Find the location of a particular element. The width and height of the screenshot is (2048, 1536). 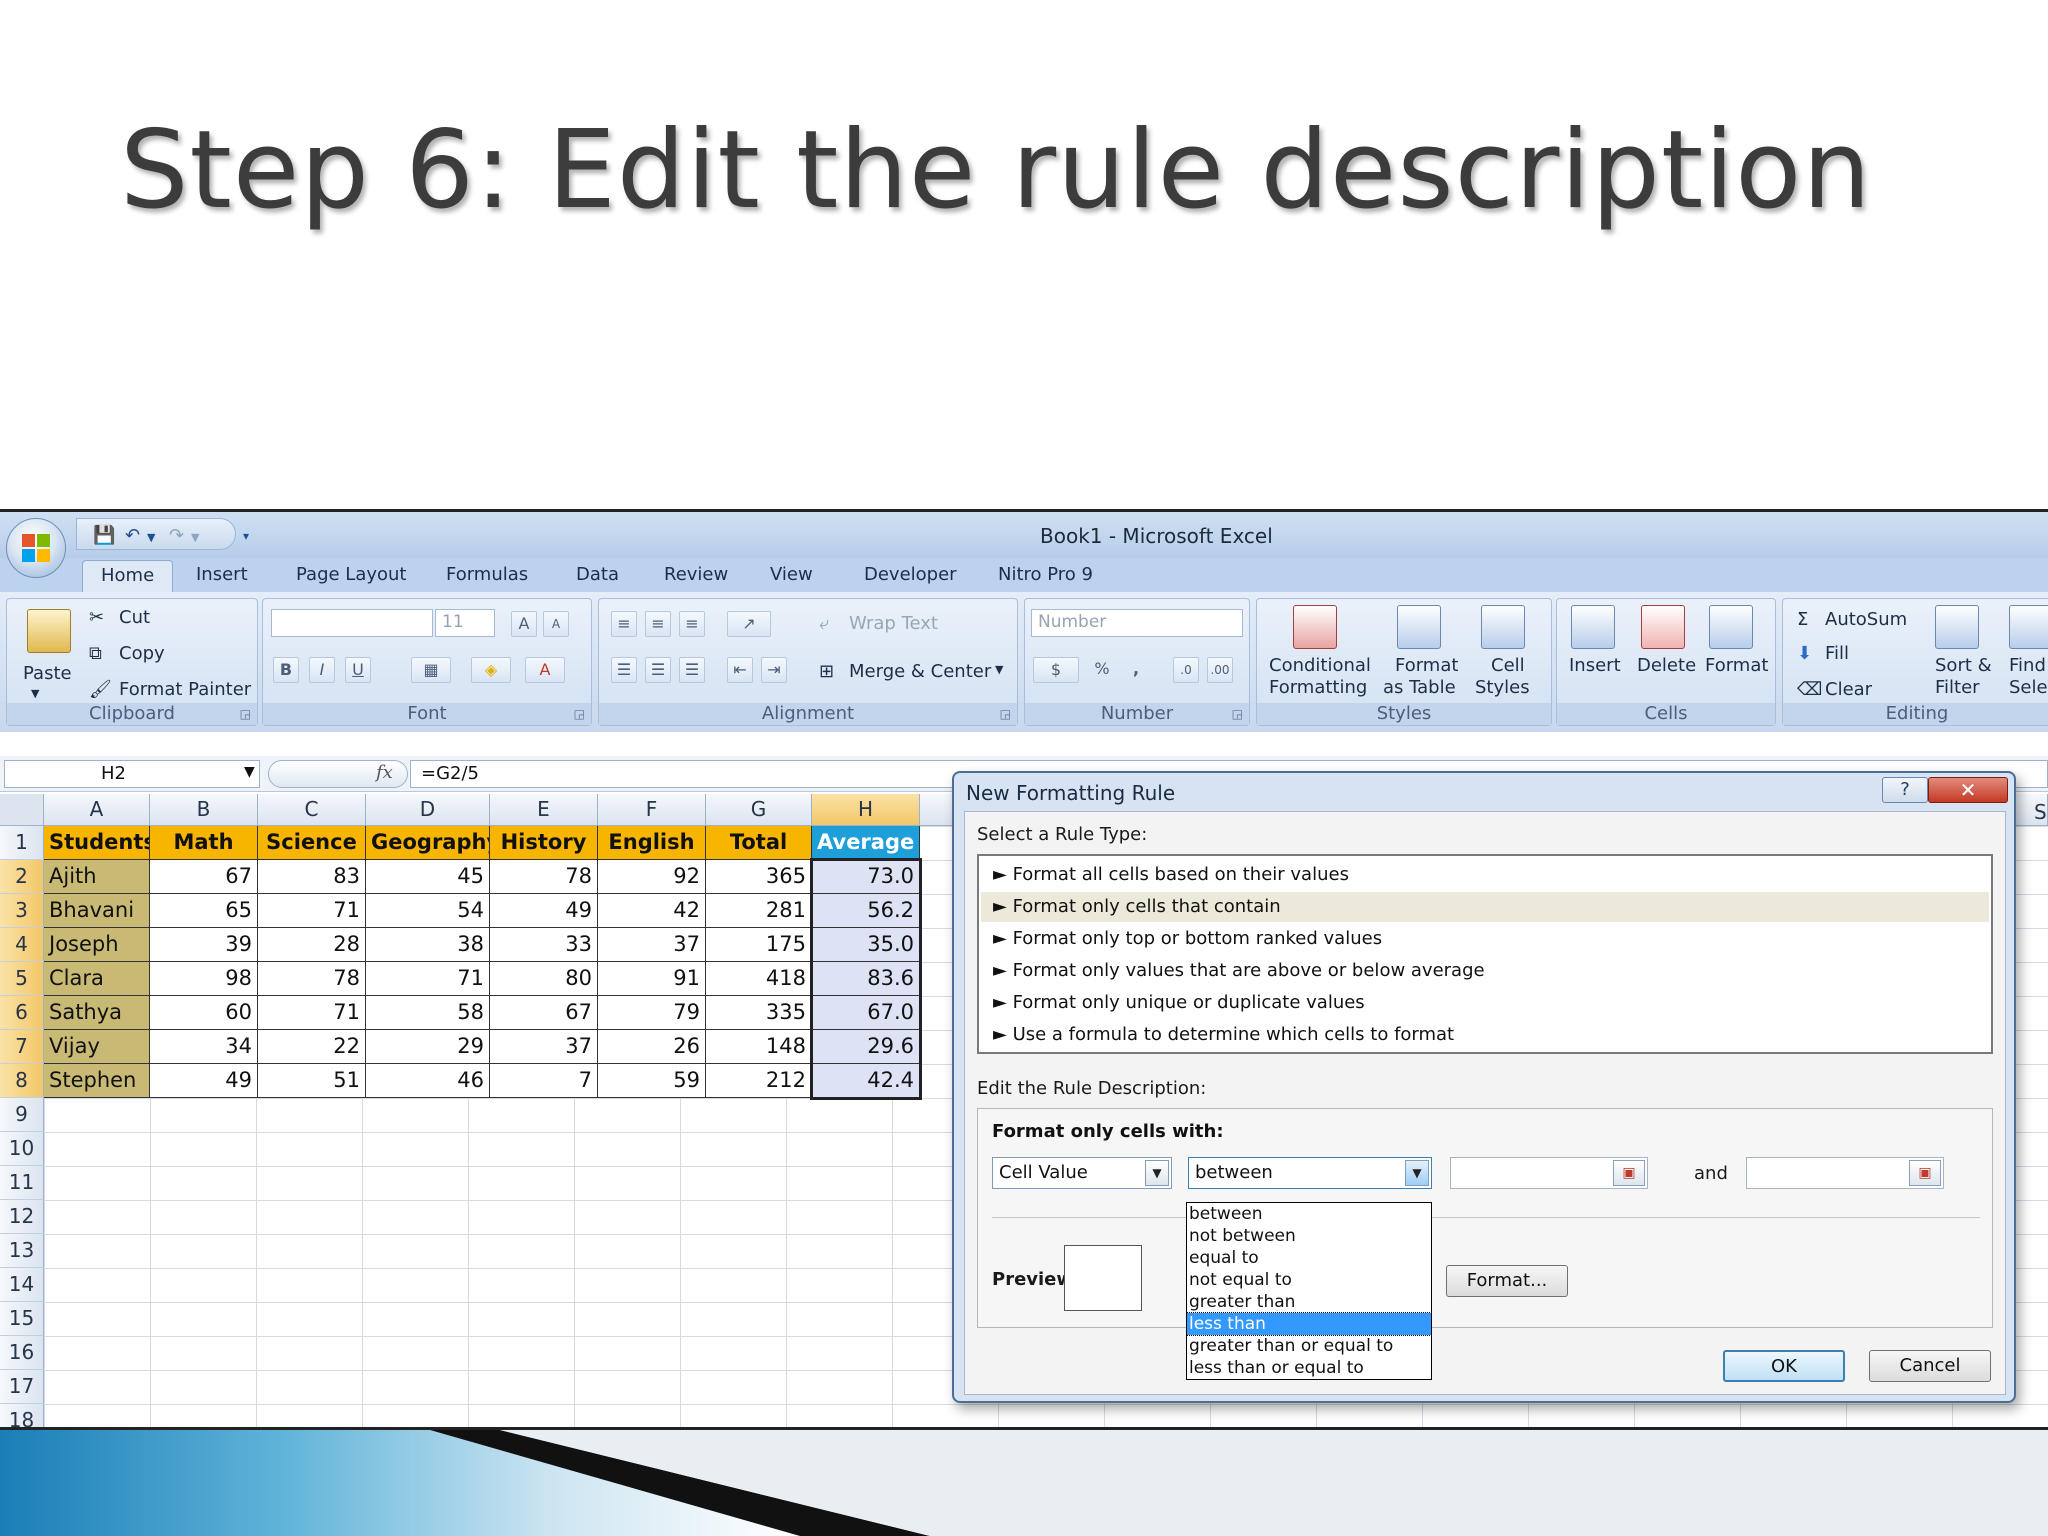

data-cell: 29.6 is located at coordinates (866, 1047).